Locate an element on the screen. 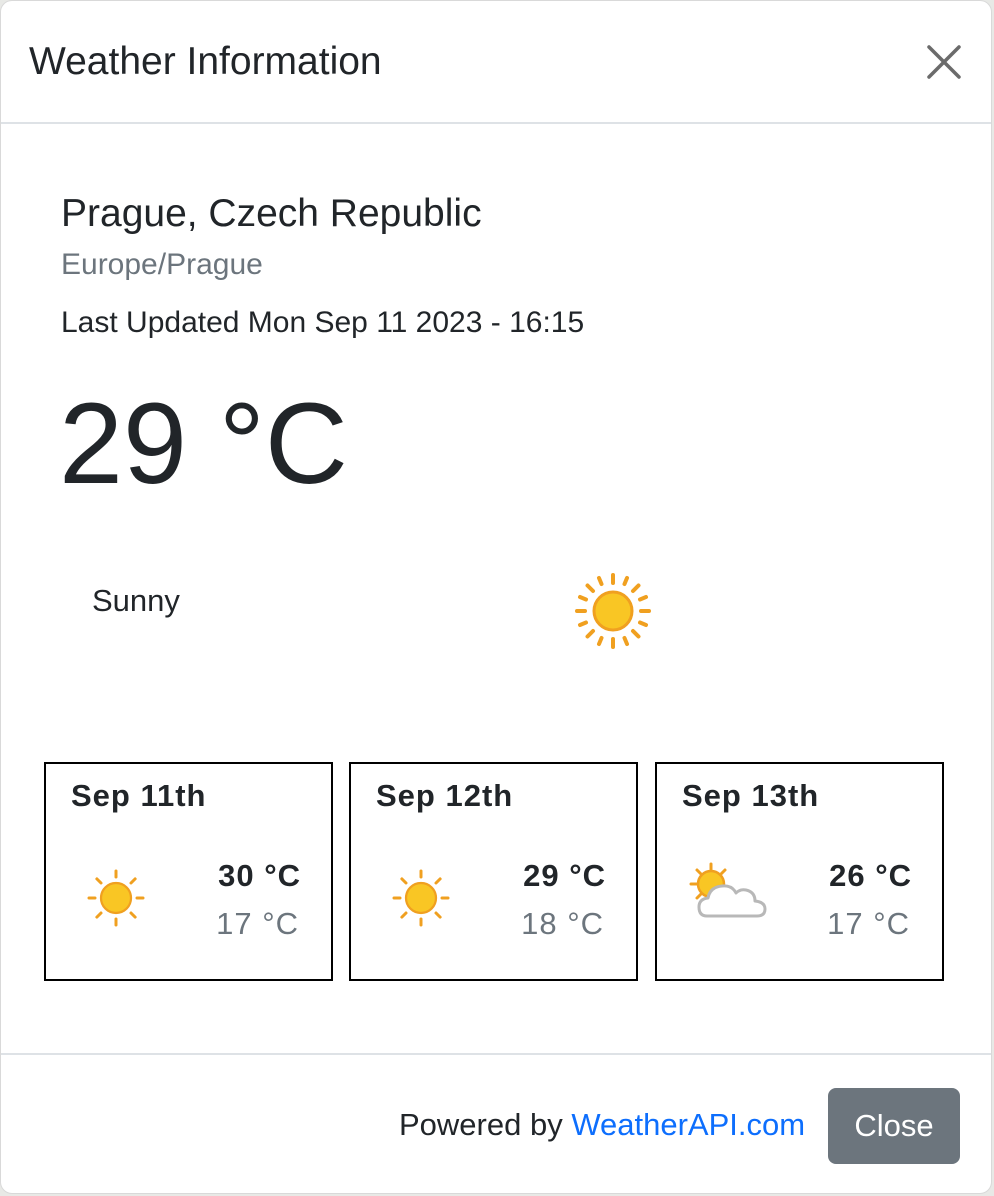 Image resolution: width=994 pixels, height=1196 pixels. timezone-label: Europe/Prague is located at coordinates (162, 264).